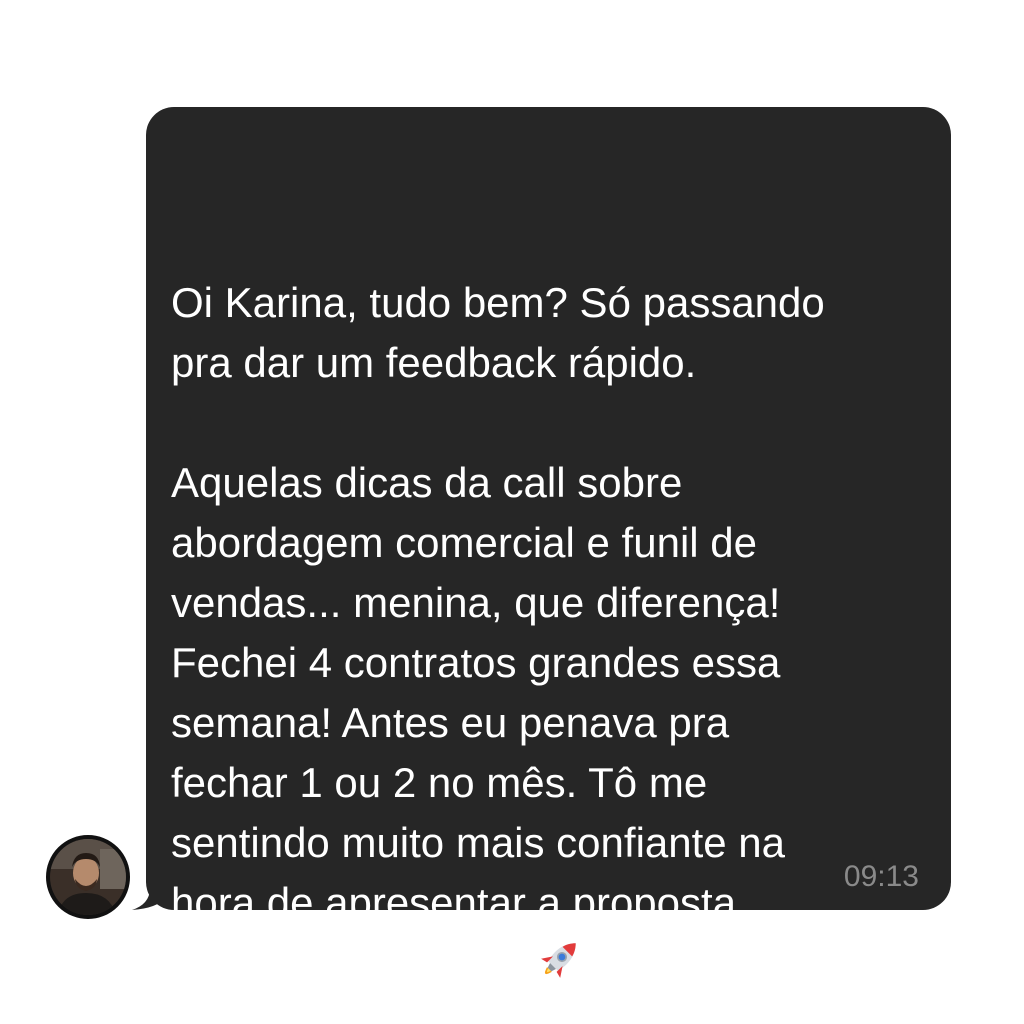  What do you see at coordinates (459, 902) in the screenshot?
I see `message-line: hora de apresentar a proposta.` at bounding box center [459, 902].